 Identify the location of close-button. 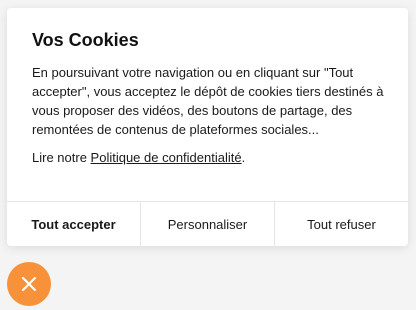
(29, 284).